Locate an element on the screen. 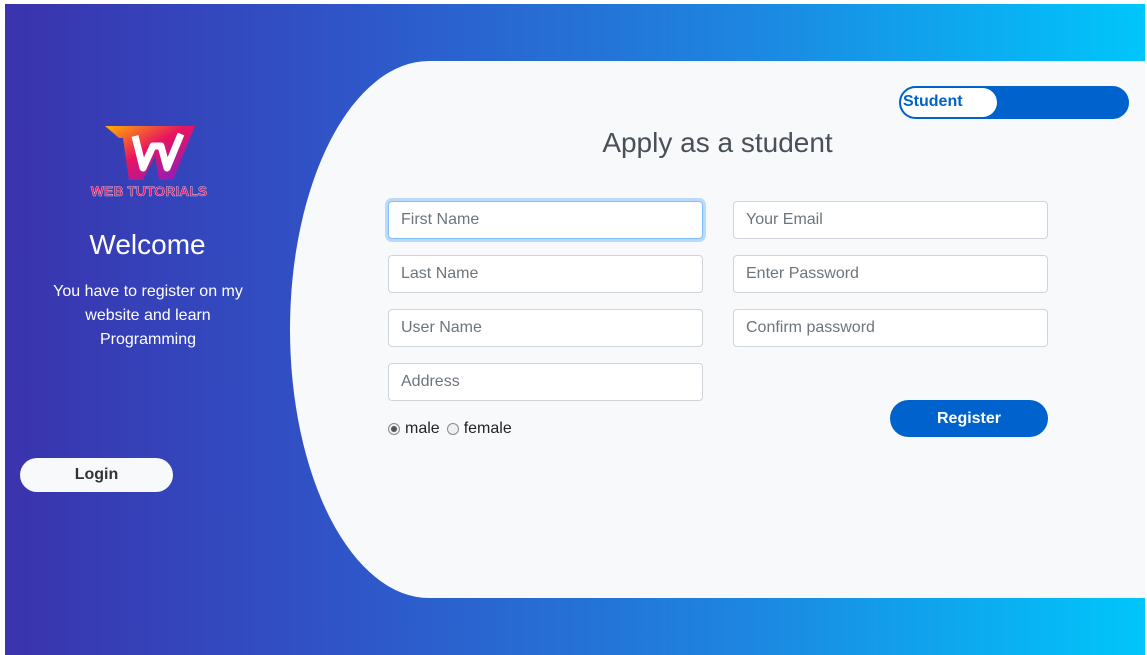  last-name-input is located at coordinates (545, 274).